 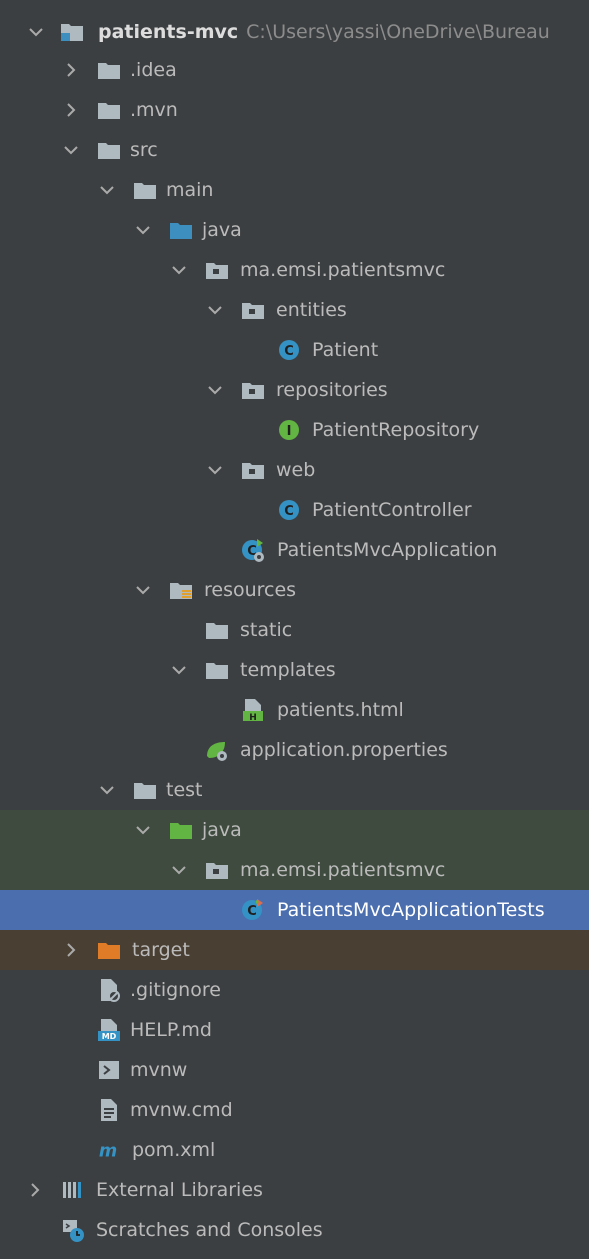 I want to click on tree-row-patient: C Patient, so click(x=294, y=350).